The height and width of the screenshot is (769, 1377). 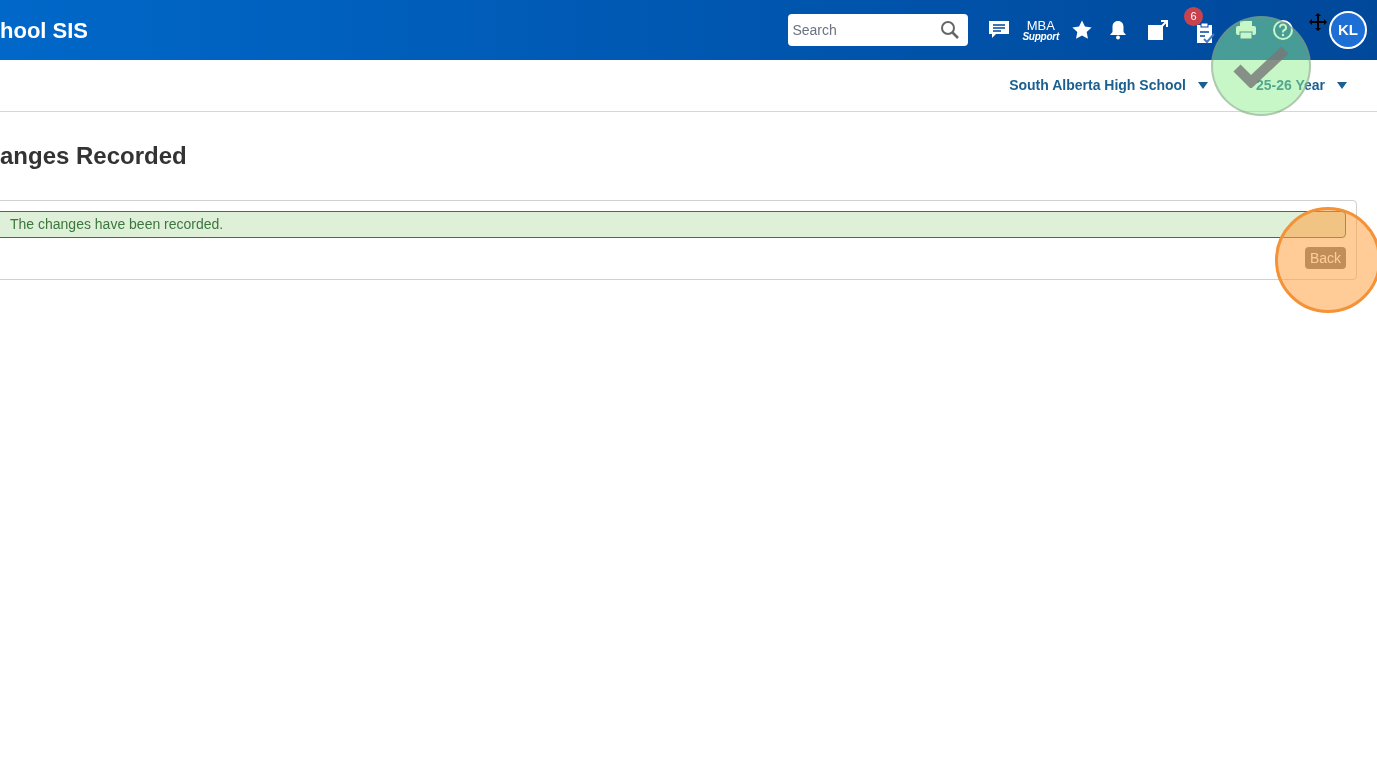 I want to click on message-icon, so click(x=999, y=30).